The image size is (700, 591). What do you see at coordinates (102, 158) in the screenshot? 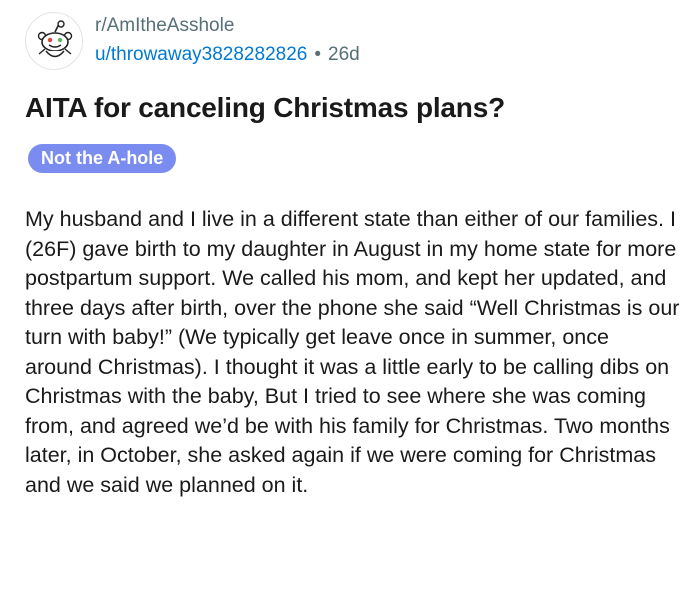
I see `post-flair: Not the A-hole` at bounding box center [102, 158].